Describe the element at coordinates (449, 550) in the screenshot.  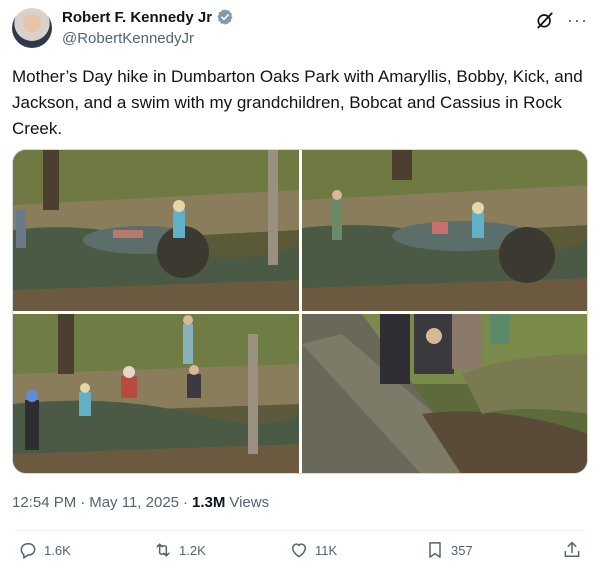
I see `bookmark-button: 357` at that location.